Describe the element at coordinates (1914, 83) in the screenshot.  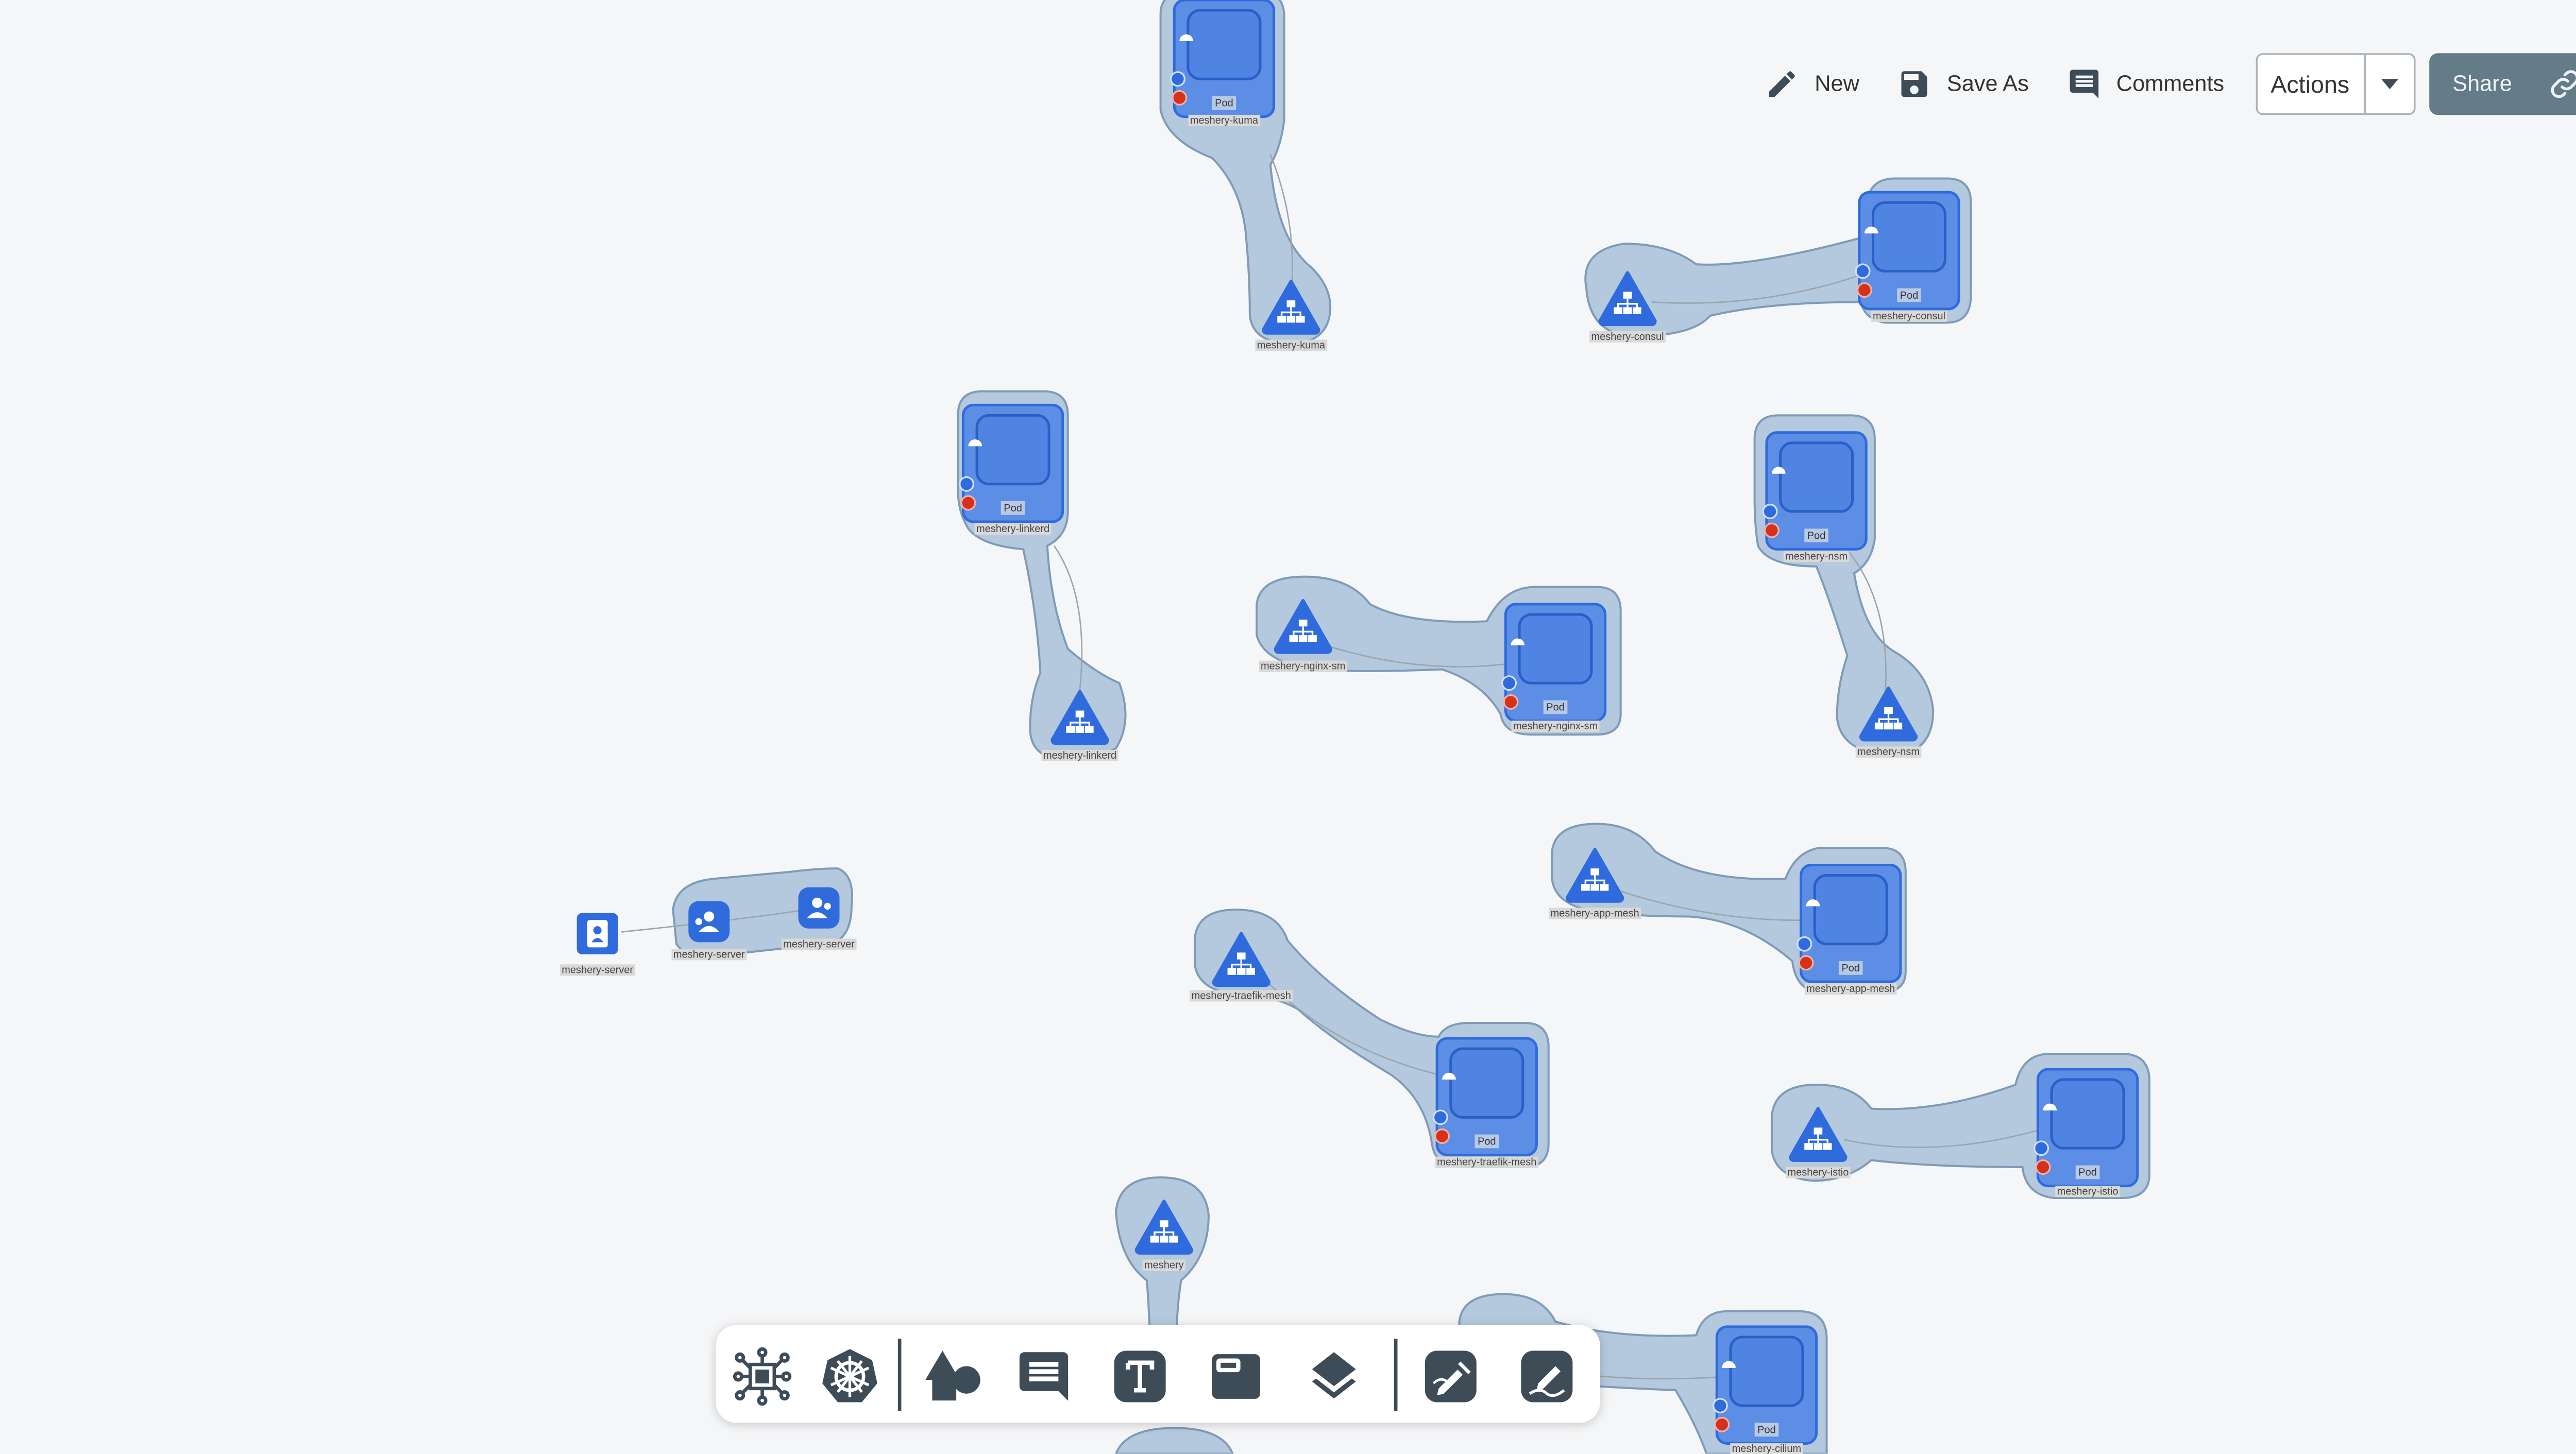
I see `save-icon` at that location.